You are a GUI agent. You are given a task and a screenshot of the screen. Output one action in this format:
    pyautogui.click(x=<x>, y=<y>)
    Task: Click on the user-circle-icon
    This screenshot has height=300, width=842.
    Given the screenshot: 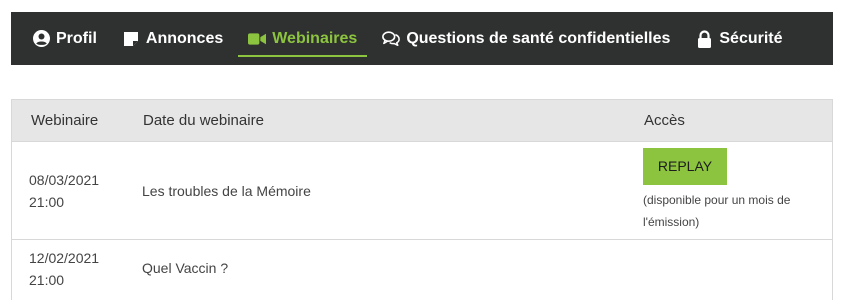 What is the action you would take?
    pyautogui.click(x=41, y=39)
    